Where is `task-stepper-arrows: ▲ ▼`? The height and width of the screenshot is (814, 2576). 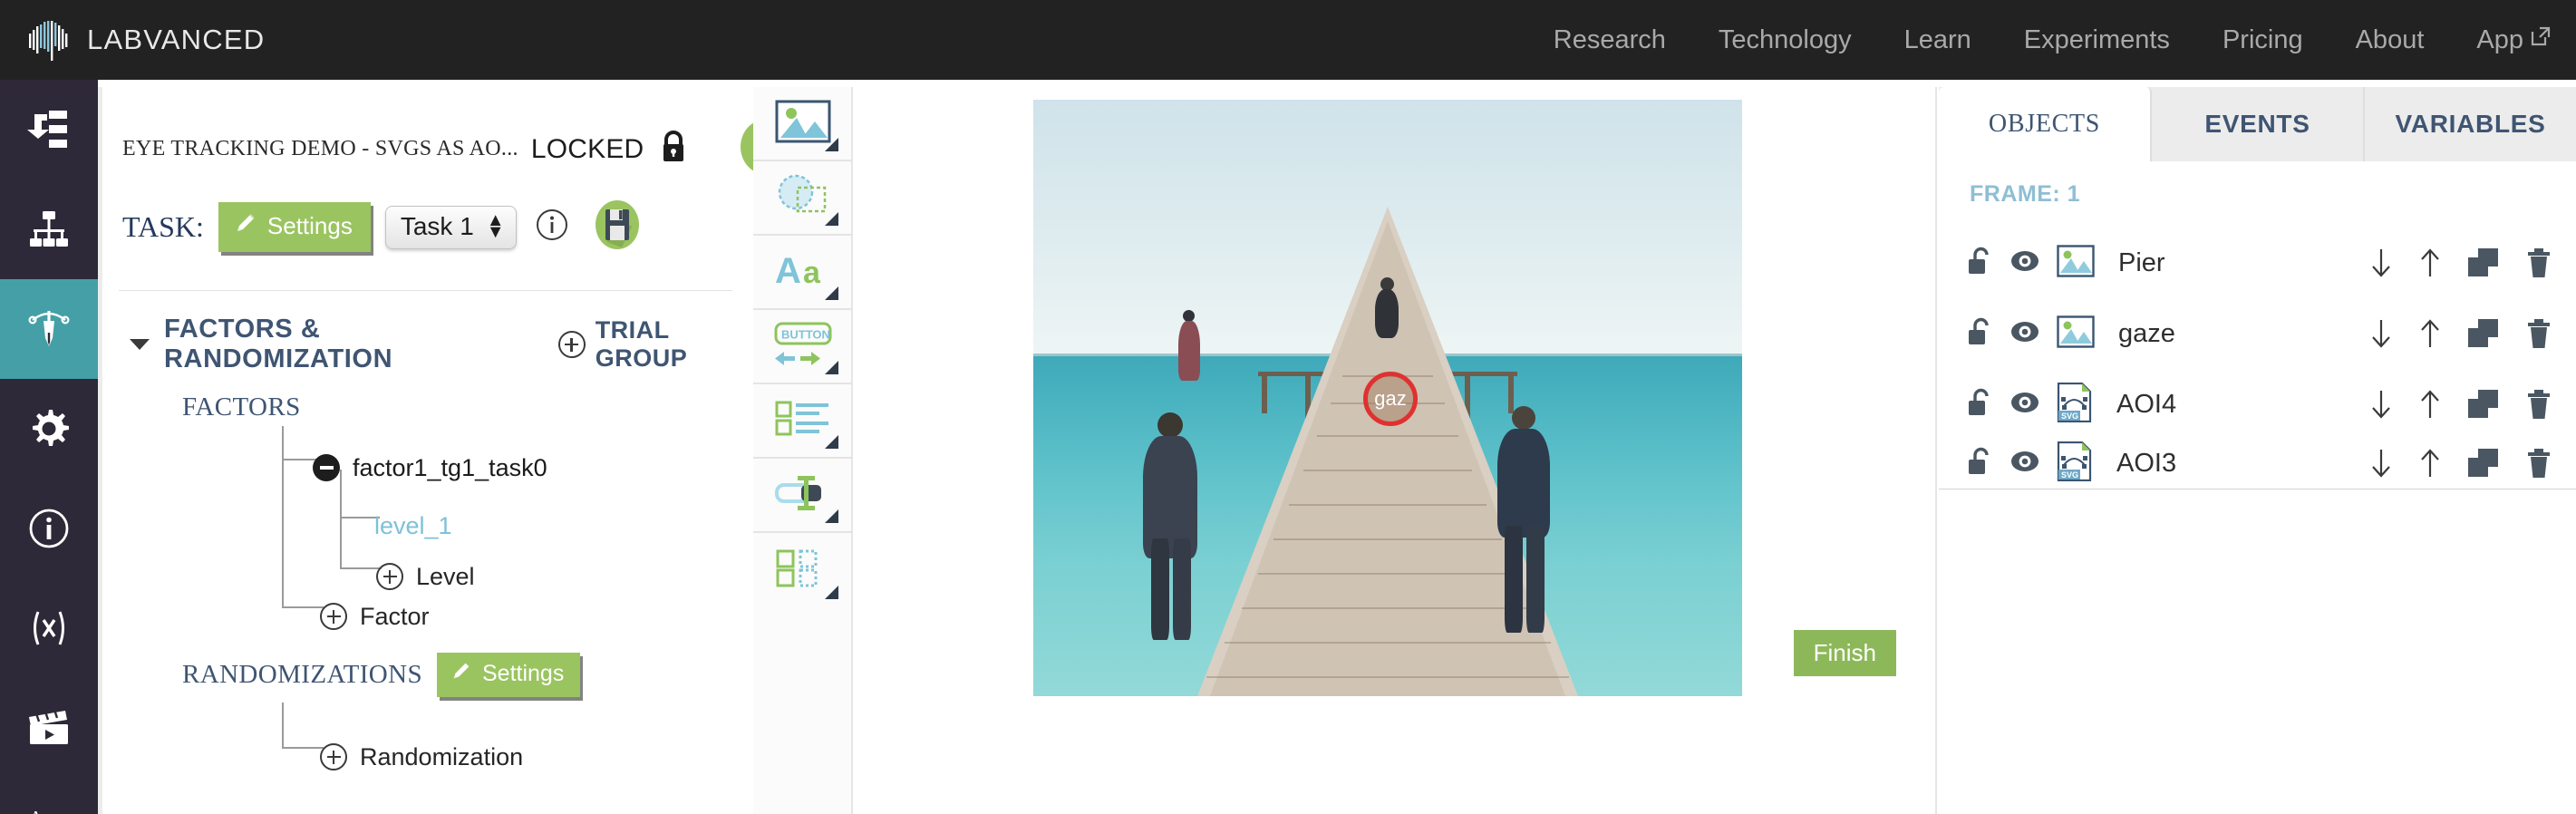
task-stepper-arrows: ▲ ▼ is located at coordinates (496, 226).